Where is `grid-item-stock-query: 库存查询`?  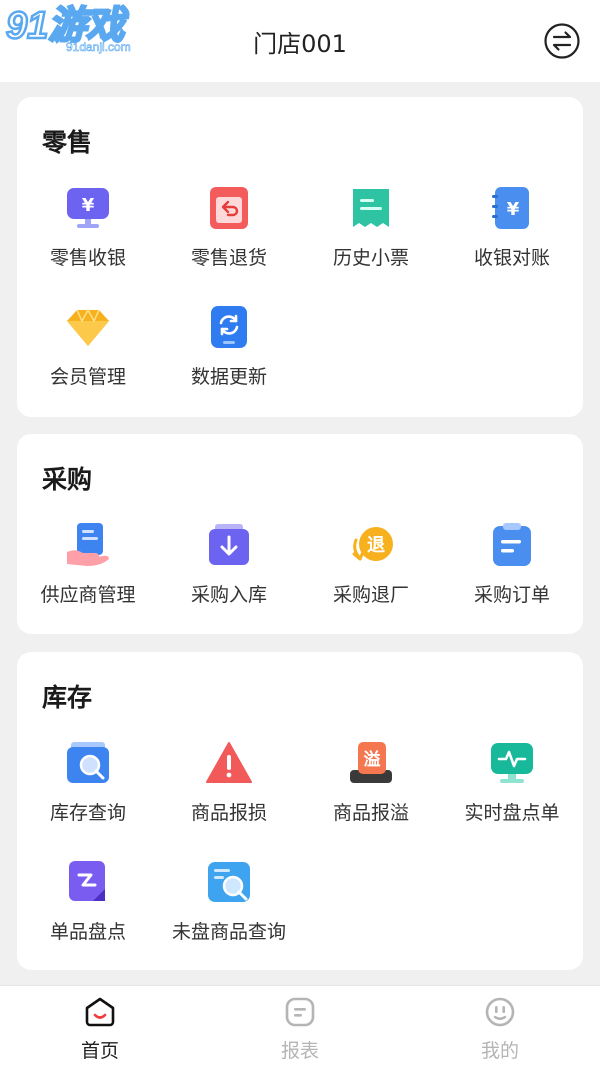
grid-item-stock-query: 库存查询 is located at coordinates (88, 782).